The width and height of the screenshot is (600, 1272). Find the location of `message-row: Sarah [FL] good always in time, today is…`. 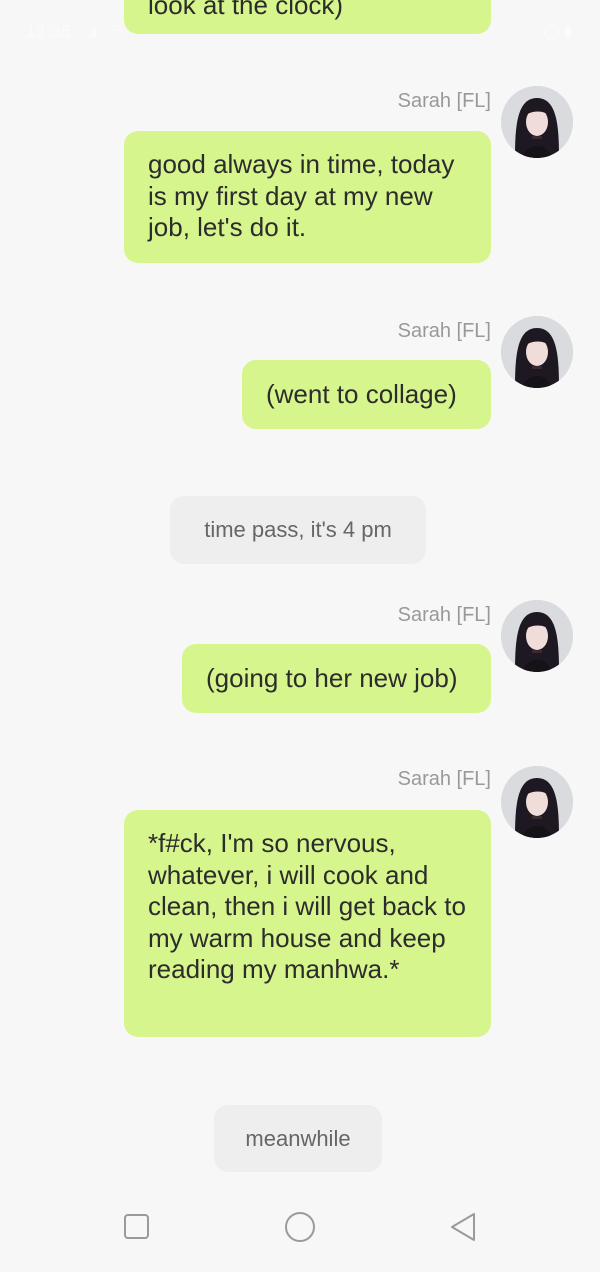

message-row: Sarah [FL] good always in time, today is… is located at coordinates (300, 176).